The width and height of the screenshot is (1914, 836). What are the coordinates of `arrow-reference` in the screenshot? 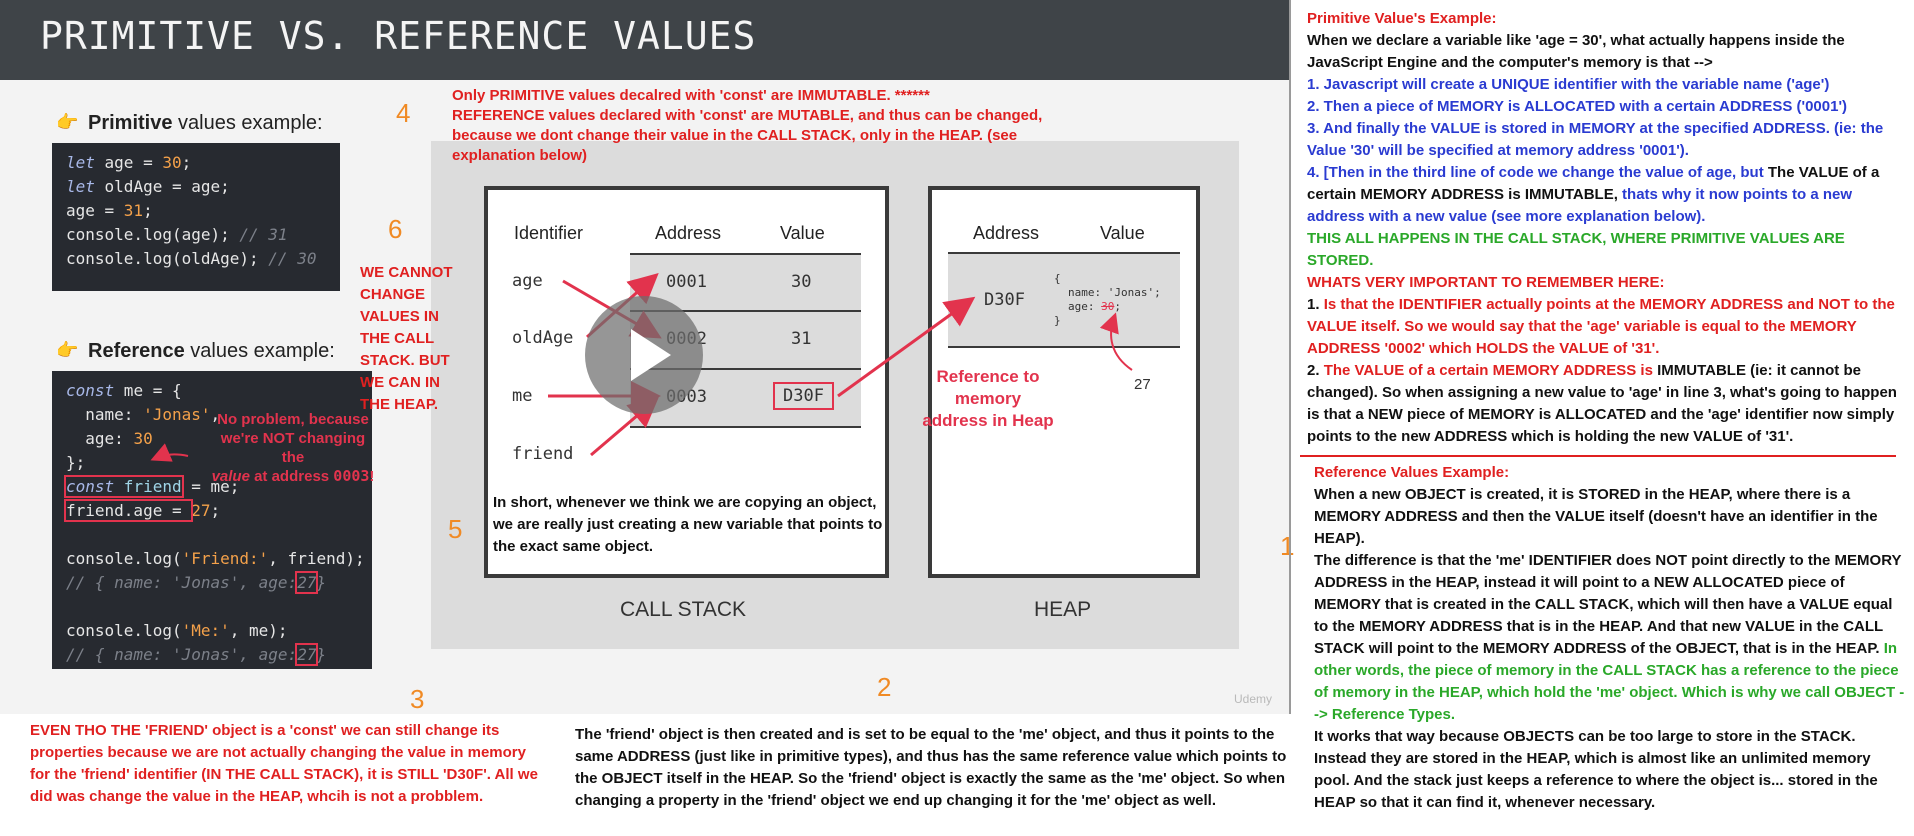 It's located at (906, 347).